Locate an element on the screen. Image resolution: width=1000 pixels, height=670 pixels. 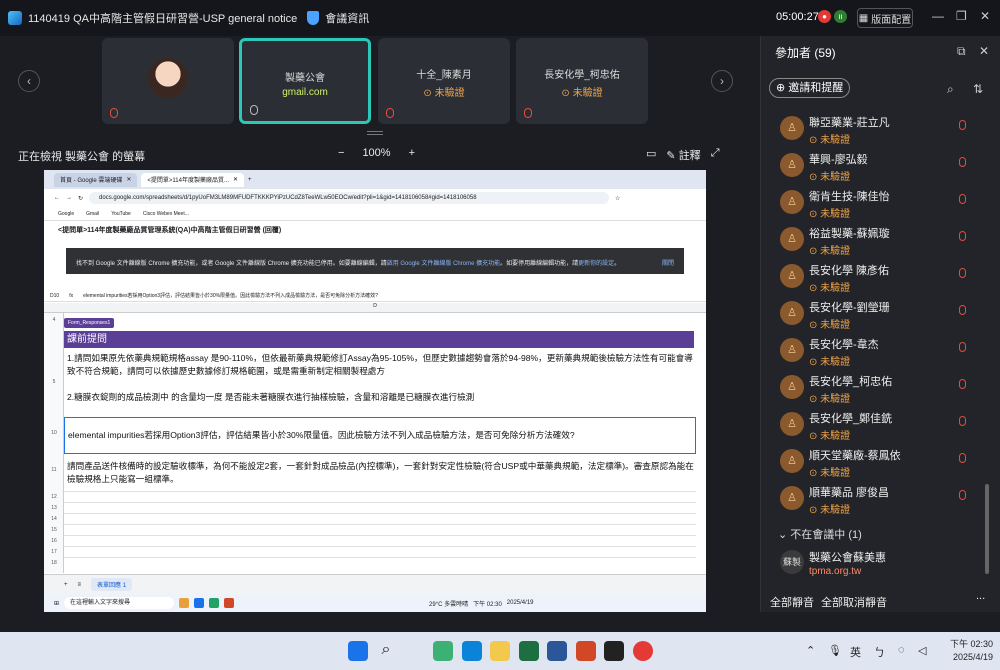
window-icon: ▭ is located at coordinates (651, 155).